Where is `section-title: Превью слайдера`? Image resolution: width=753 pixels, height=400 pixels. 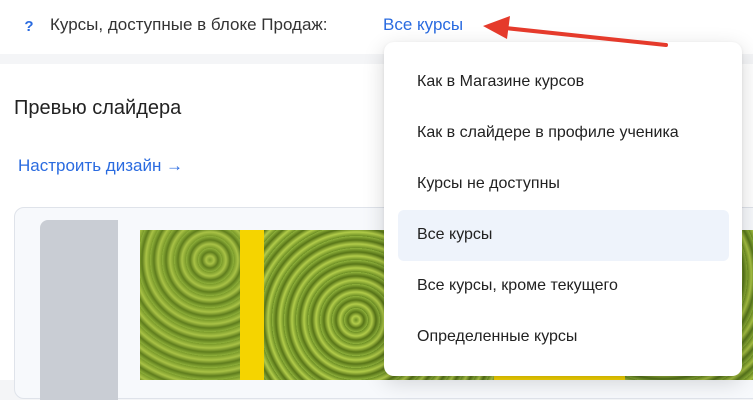 section-title: Превью слайдера is located at coordinates (98, 108).